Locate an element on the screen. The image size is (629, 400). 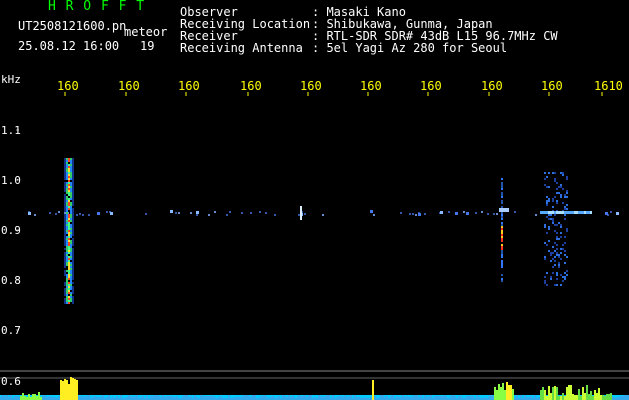
x-tick-label: 1610 is located at coordinates (608, 86).